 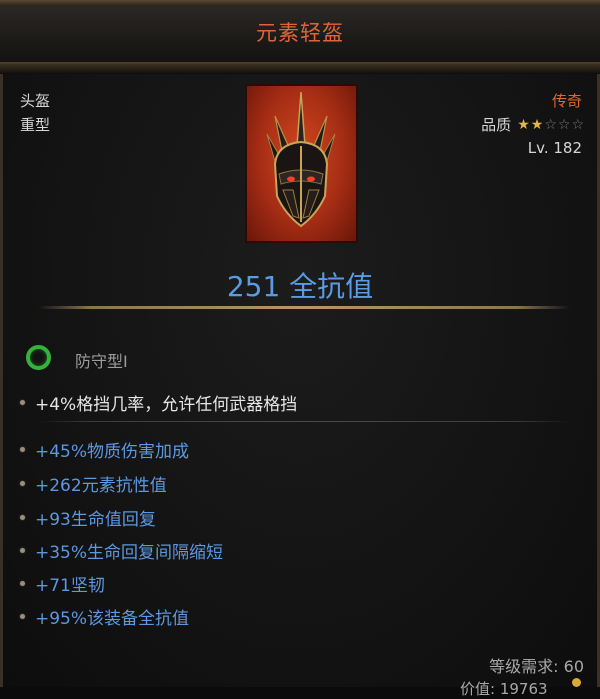 I want to click on item-rarity-label: 传奇, so click(x=566, y=101).